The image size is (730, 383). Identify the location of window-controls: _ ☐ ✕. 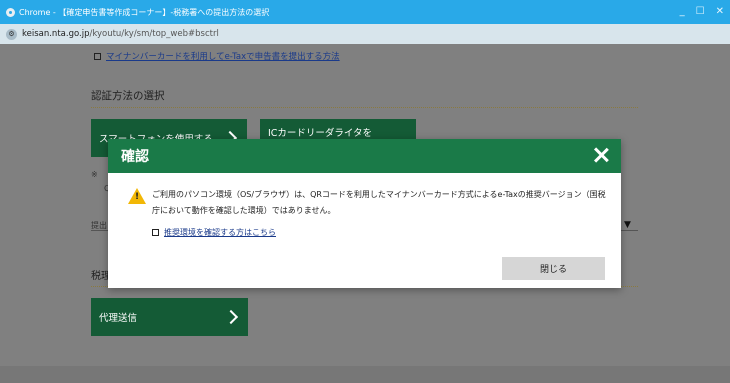
(702, 11).